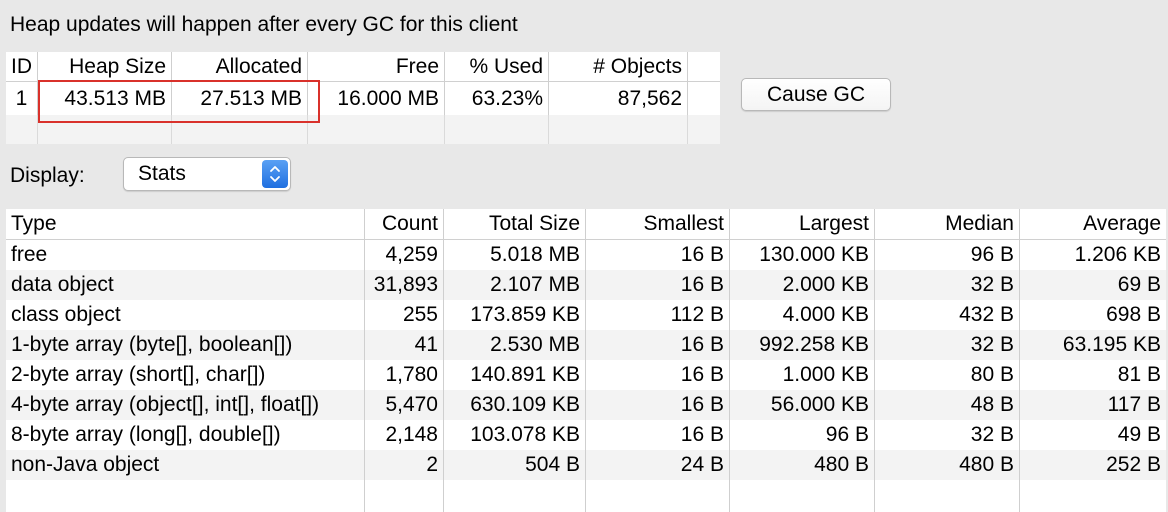 This screenshot has width=1168, height=512. Describe the element at coordinates (404, 285) in the screenshot. I see `count-cell: 31,893` at that location.